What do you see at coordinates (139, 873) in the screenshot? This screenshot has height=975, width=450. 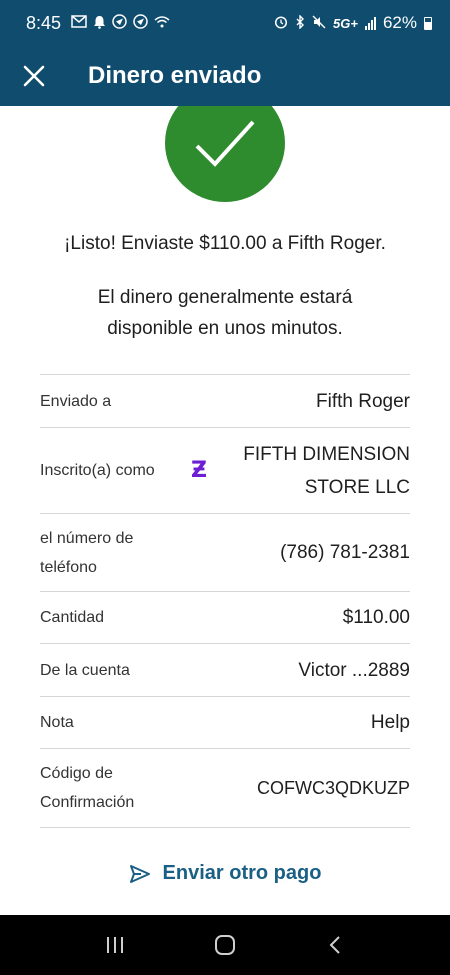 I see `send-icon` at bounding box center [139, 873].